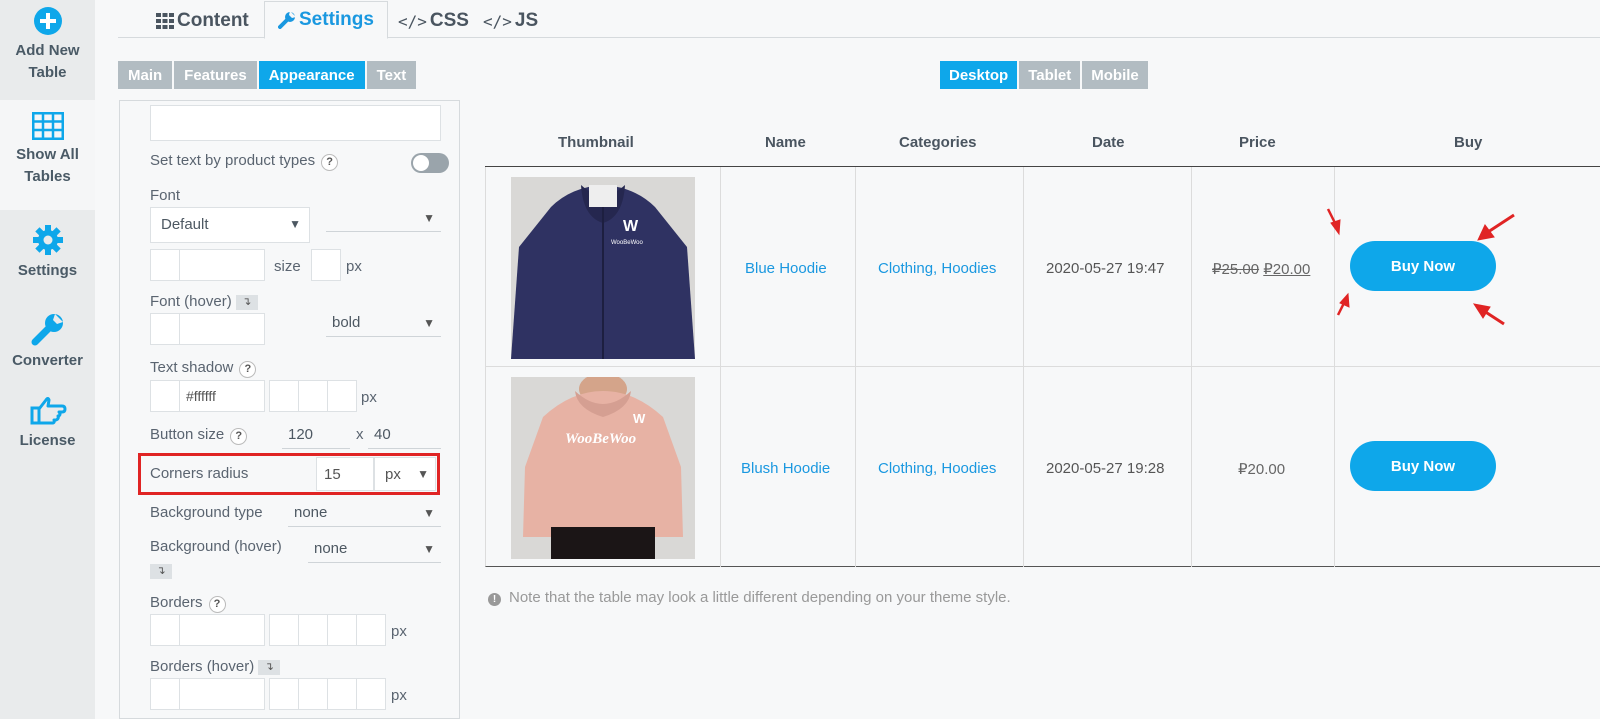 The width and height of the screenshot is (1600, 719). What do you see at coordinates (284, 694) in the screenshot?
I see `border-hover-top-input` at bounding box center [284, 694].